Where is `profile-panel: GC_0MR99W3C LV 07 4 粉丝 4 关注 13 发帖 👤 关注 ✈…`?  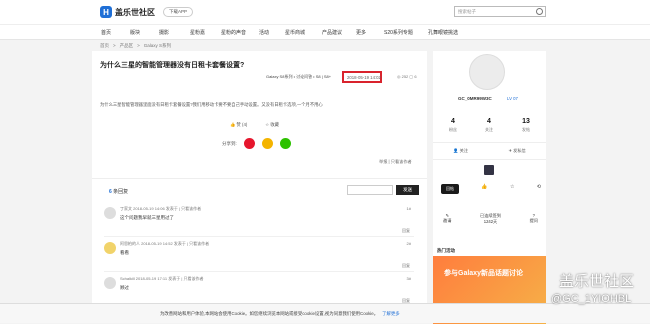
profile-panel: GC_0MR99W3C LV 07 4 粉丝 4 关注 13 发帖 👤 关注 ✈… is located at coordinates (489, 187).